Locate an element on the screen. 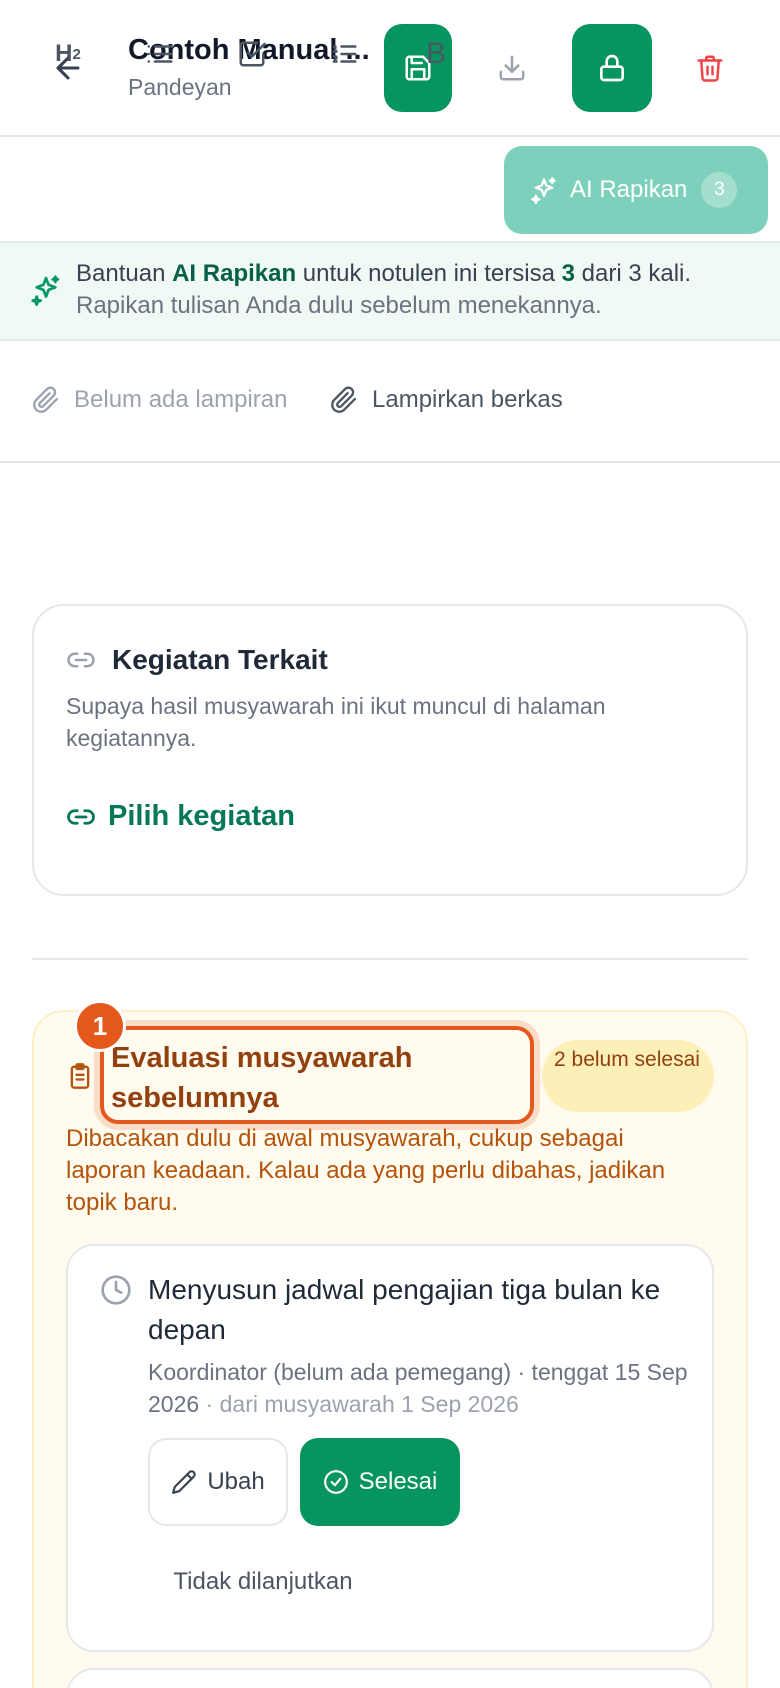 This screenshot has width=780, height=1688. ai-rapikan-button: AI Rapikan 3 is located at coordinates (636, 190).